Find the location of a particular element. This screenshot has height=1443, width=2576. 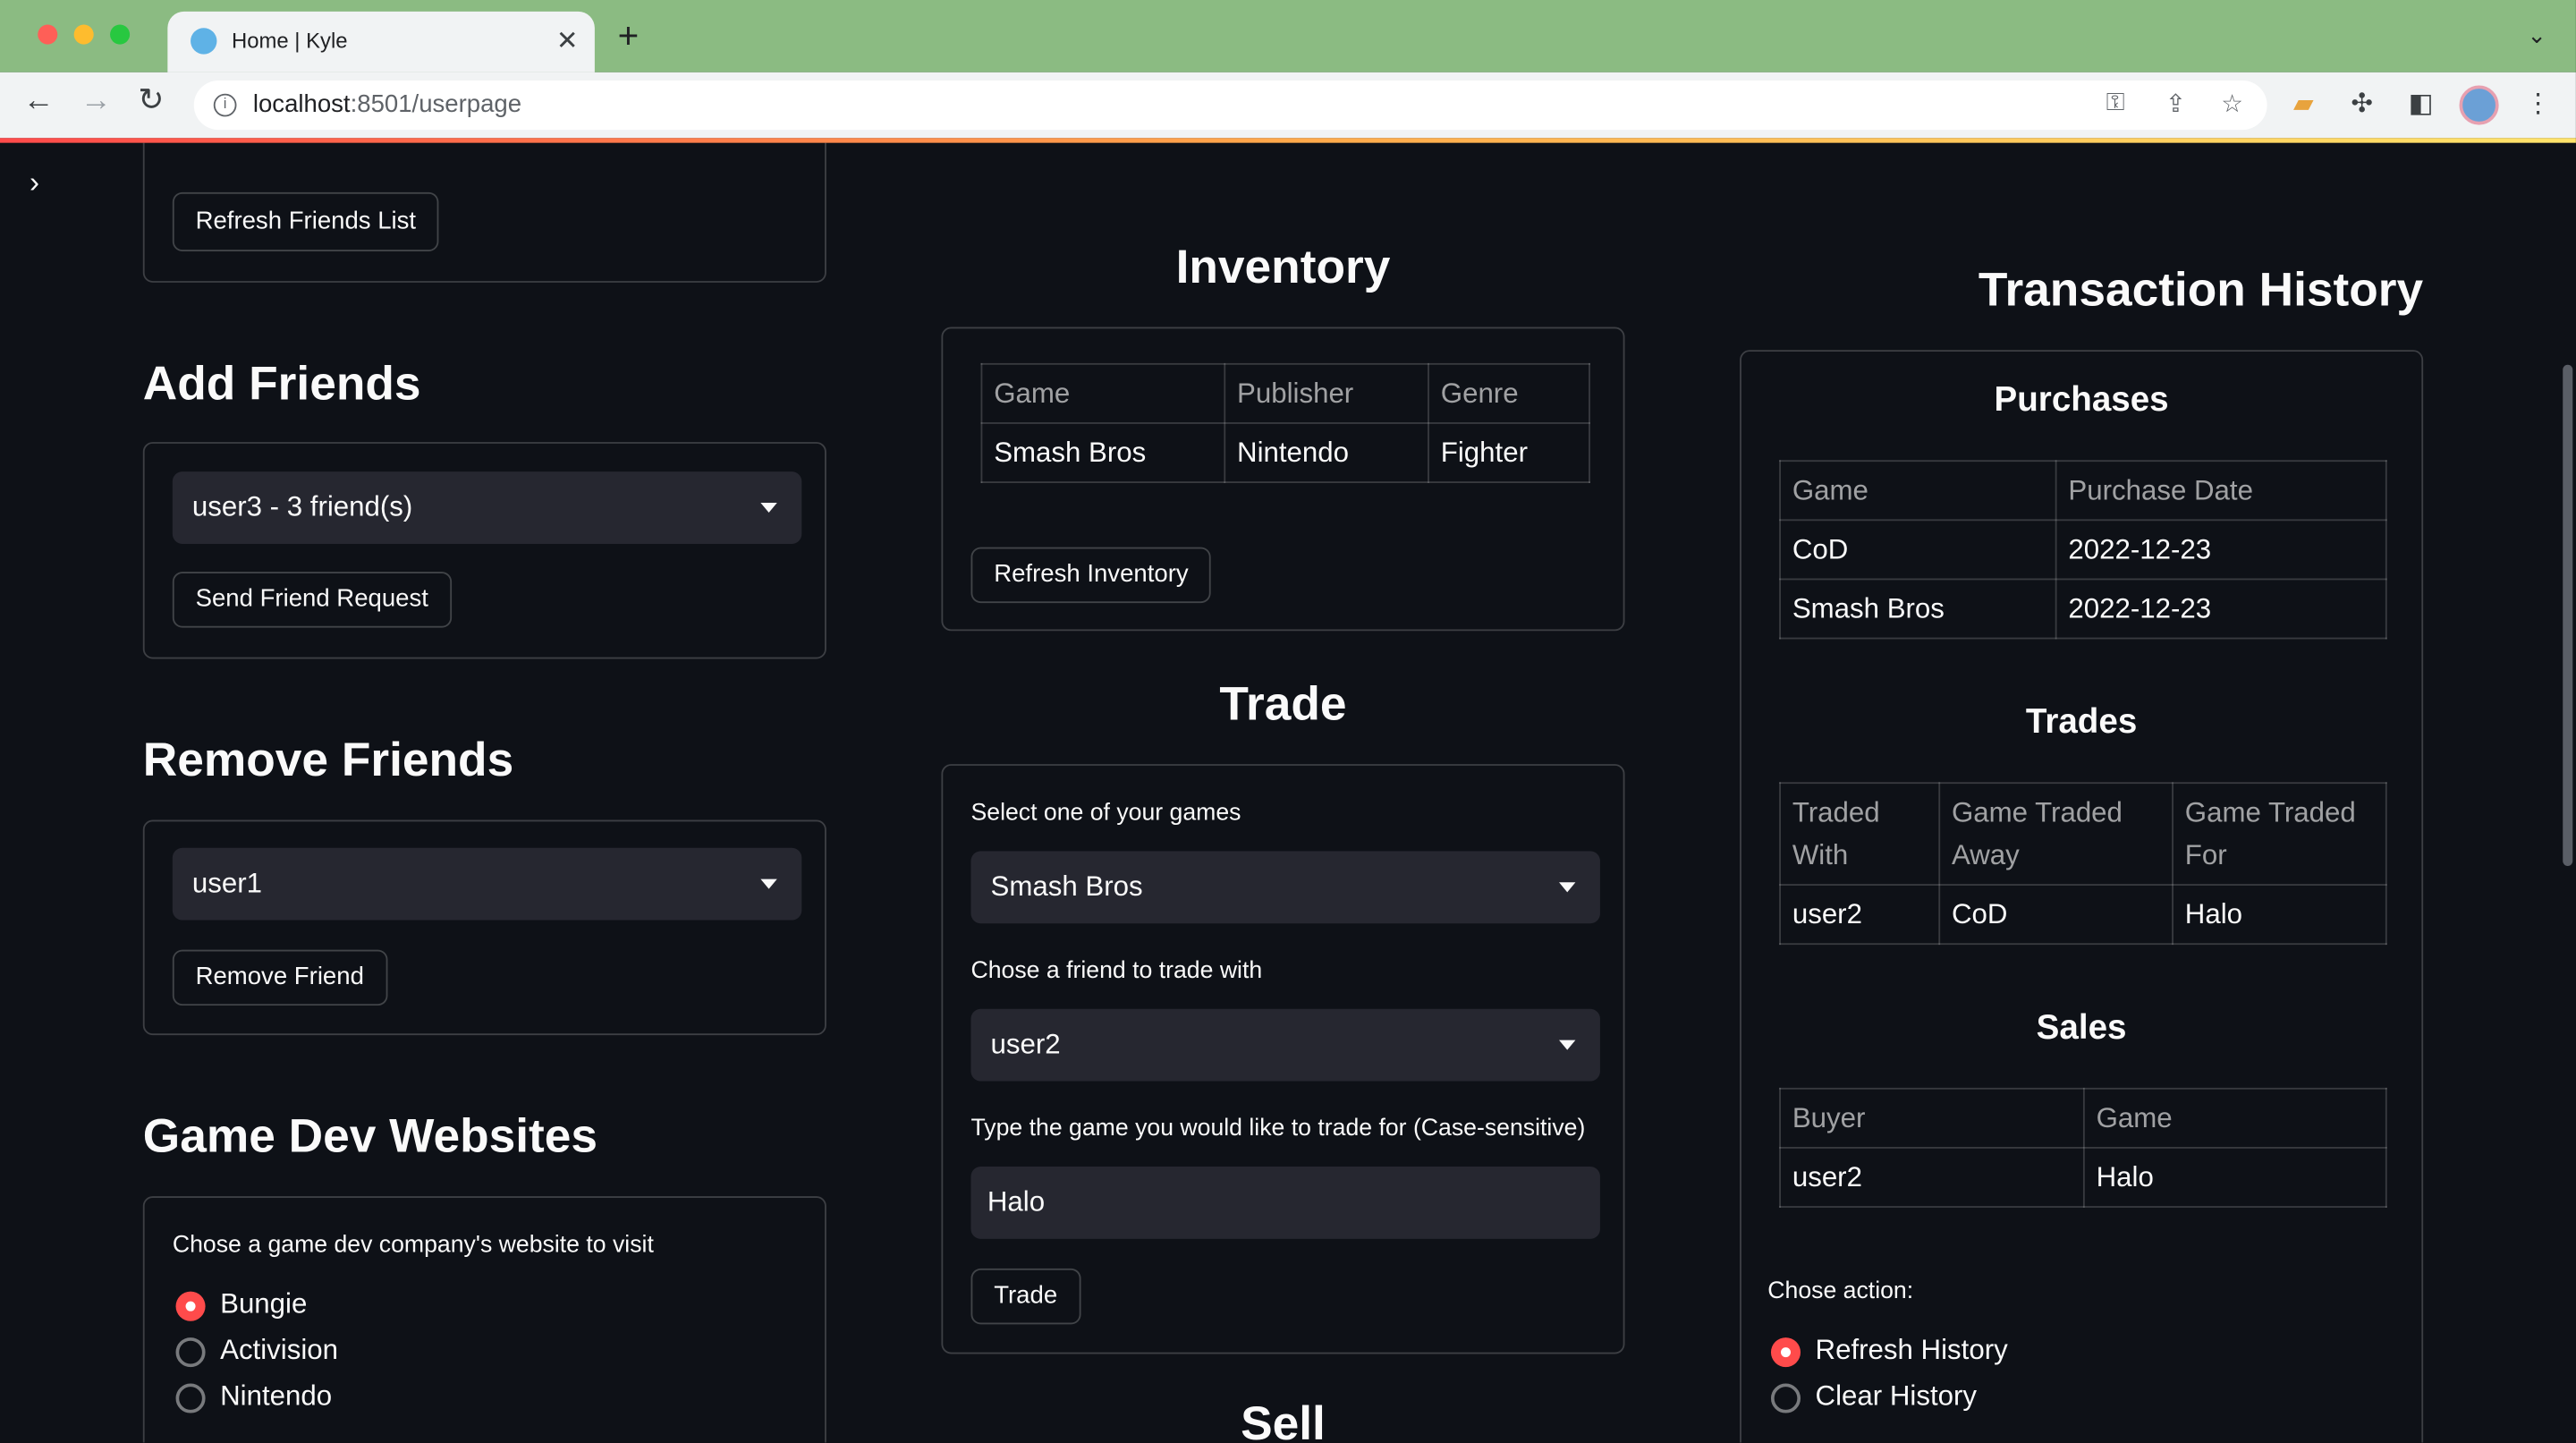

trade-friend-label: Chose a friend to trade with is located at coordinates (1116, 971).